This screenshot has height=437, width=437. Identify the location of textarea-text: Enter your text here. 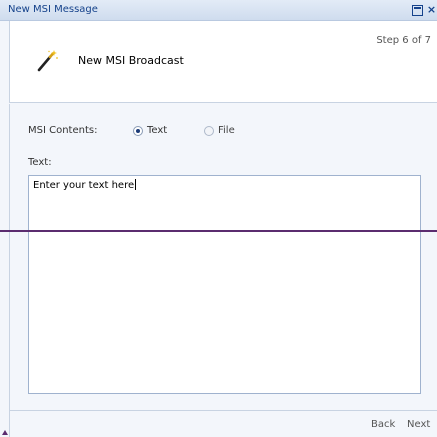
(84, 185).